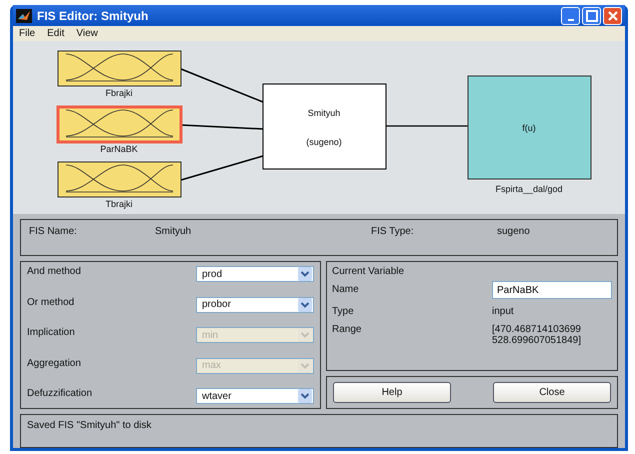 The height and width of the screenshot is (454, 635). I want to click on field-label: Defuzzification, so click(59, 393).